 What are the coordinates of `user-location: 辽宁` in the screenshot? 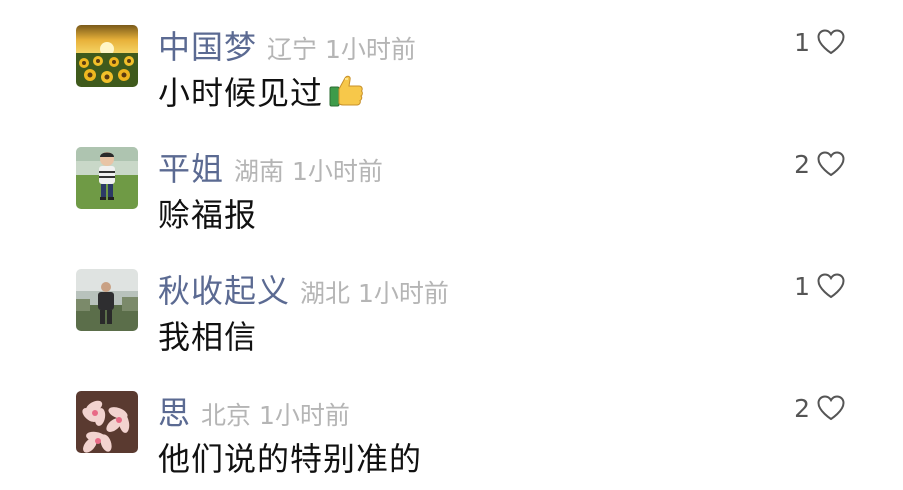 It's located at (292, 49).